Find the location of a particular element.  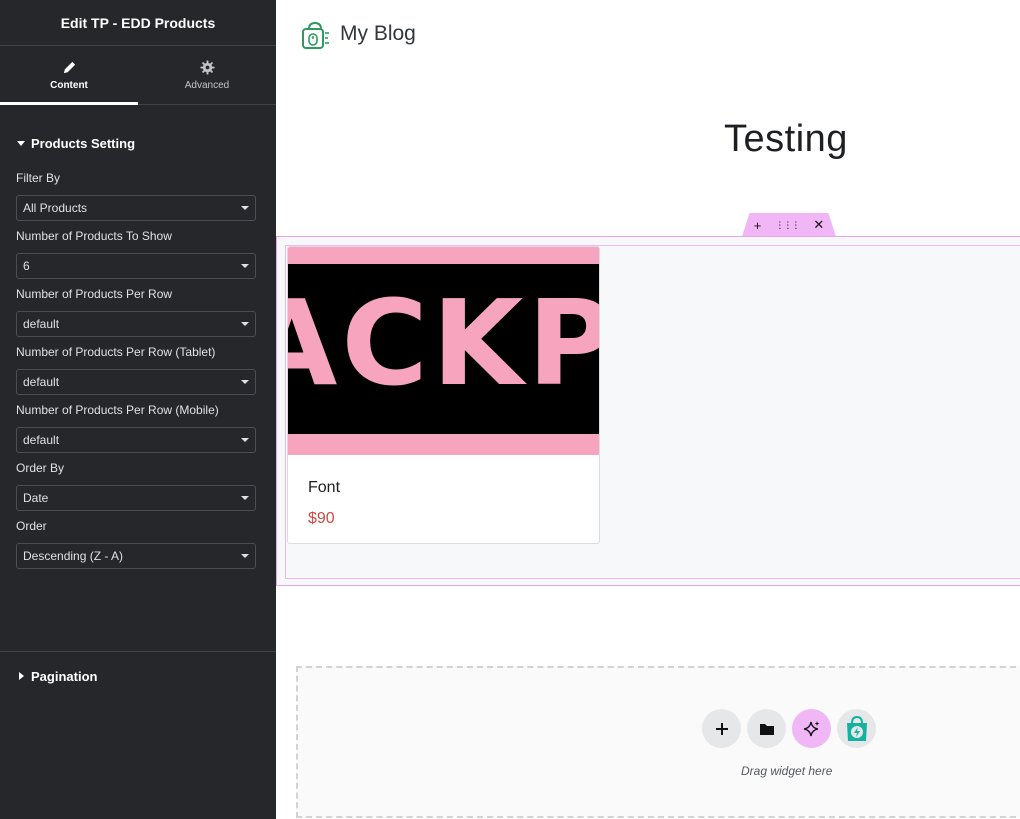

section-title: Pagination is located at coordinates (64, 676).